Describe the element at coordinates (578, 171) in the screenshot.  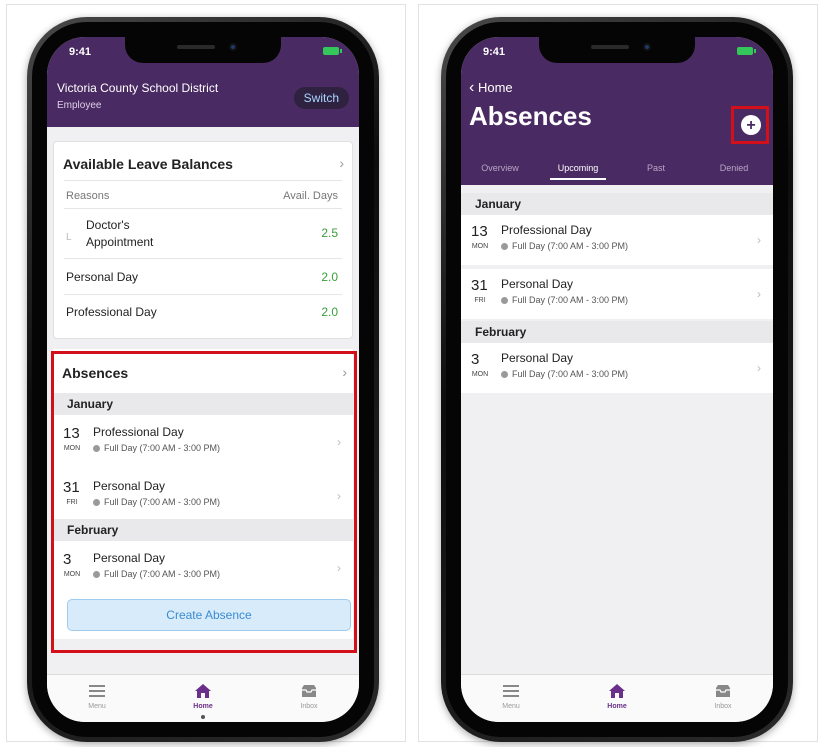
I see `tab-upcoming: Upcoming` at that location.